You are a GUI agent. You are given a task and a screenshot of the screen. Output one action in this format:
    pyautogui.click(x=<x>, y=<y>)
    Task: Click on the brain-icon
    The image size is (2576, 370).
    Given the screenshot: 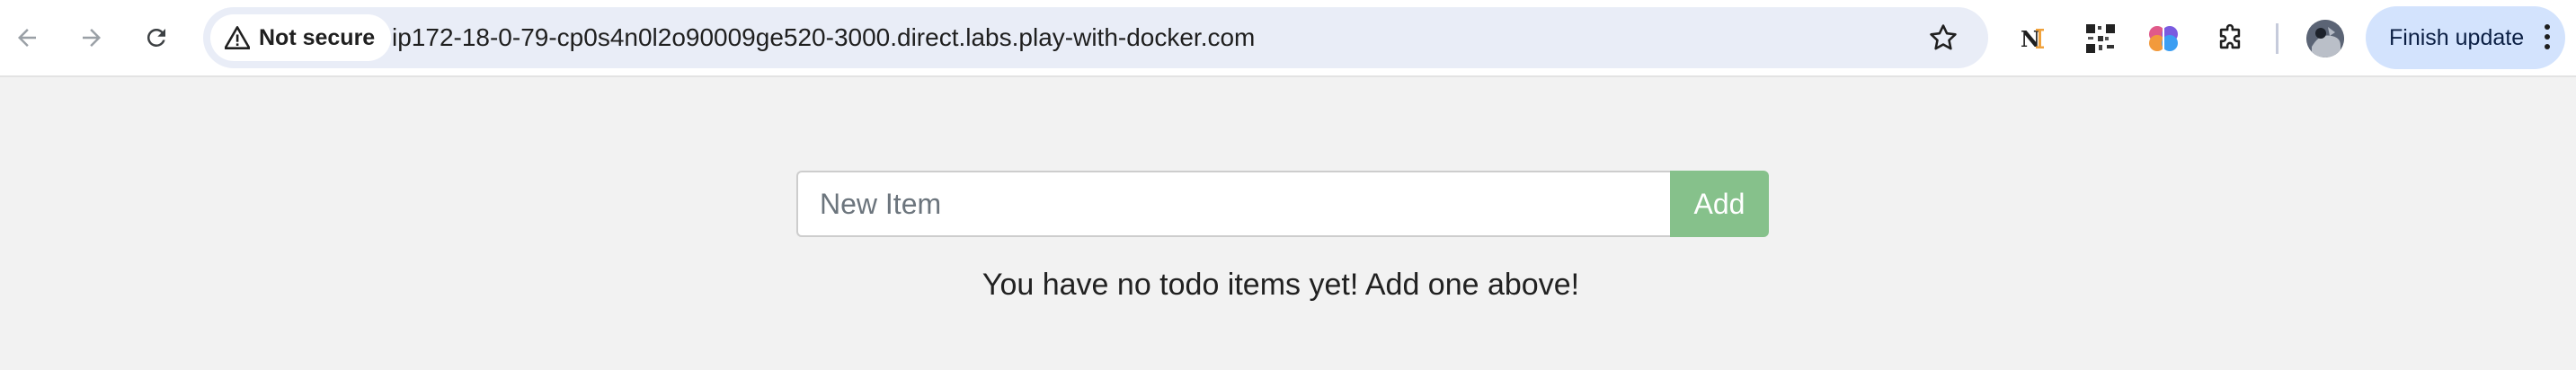 What is the action you would take?
    pyautogui.click(x=2163, y=38)
    